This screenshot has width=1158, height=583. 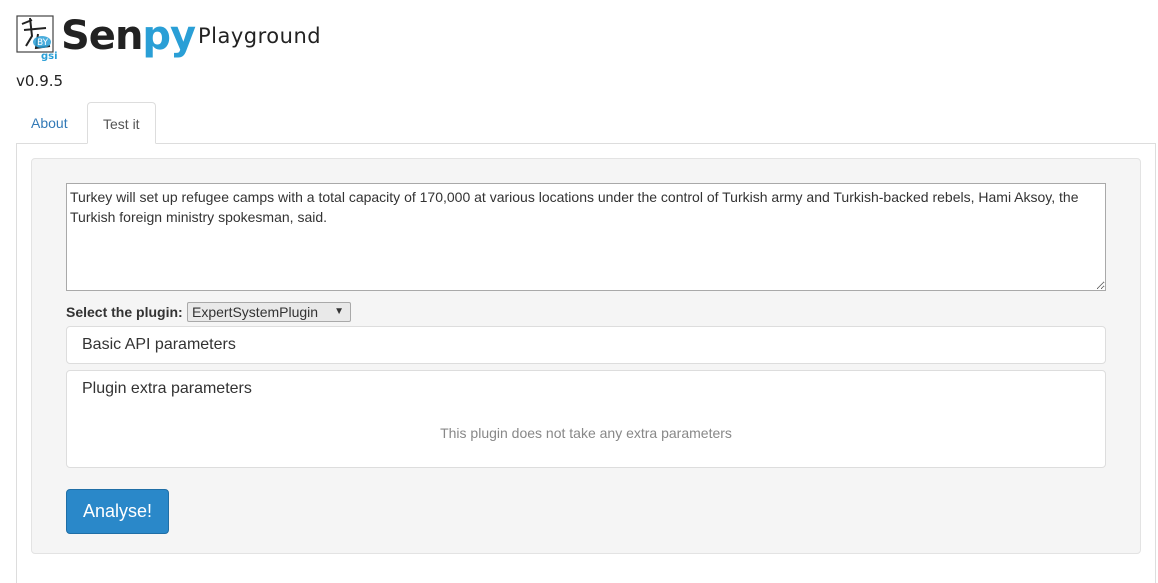 What do you see at coordinates (255, 312) in the screenshot?
I see `plugin-select-value: ExpertSystemPlugin` at bounding box center [255, 312].